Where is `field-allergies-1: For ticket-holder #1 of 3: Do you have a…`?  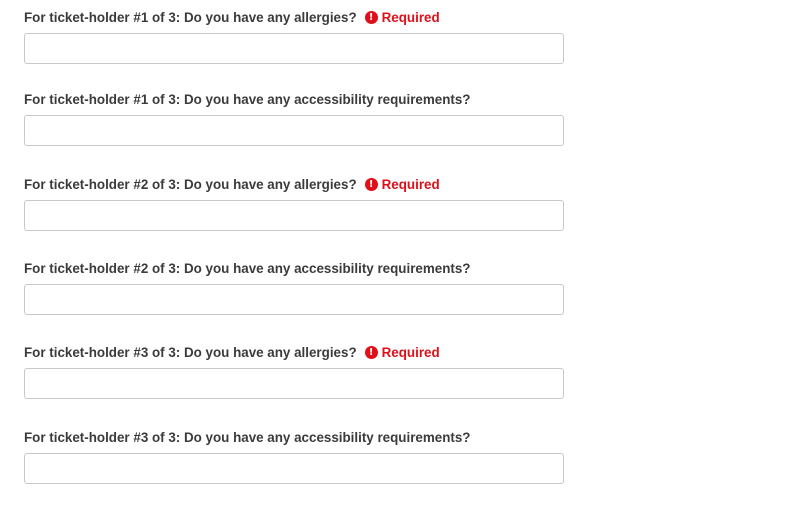
field-allergies-1: For ticket-holder #1 of 3: Do you have a… is located at coordinates (294, 35).